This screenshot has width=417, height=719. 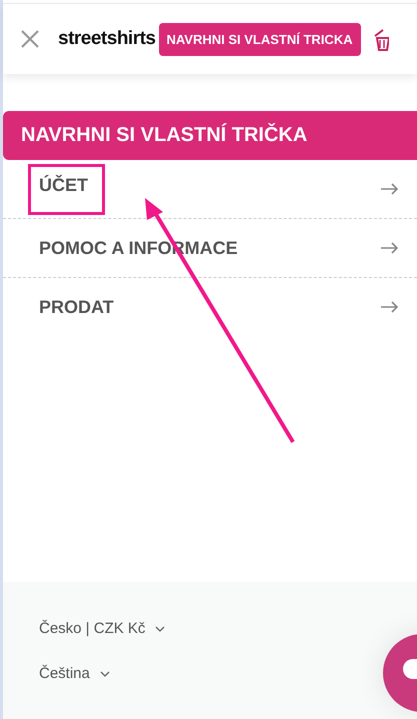 What do you see at coordinates (76, 307) in the screenshot?
I see `menu-item: PRODAT` at bounding box center [76, 307].